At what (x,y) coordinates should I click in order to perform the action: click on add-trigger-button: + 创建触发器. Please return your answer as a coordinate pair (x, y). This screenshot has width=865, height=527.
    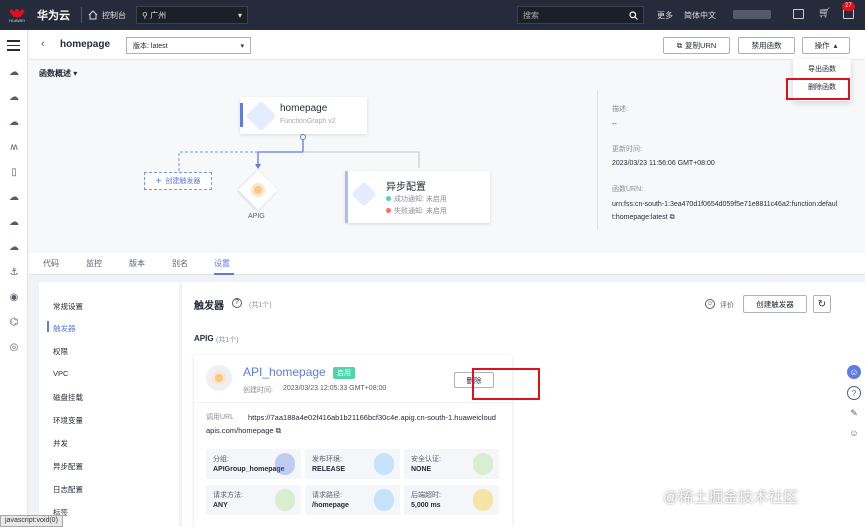
    Looking at the image, I should click on (178, 181).